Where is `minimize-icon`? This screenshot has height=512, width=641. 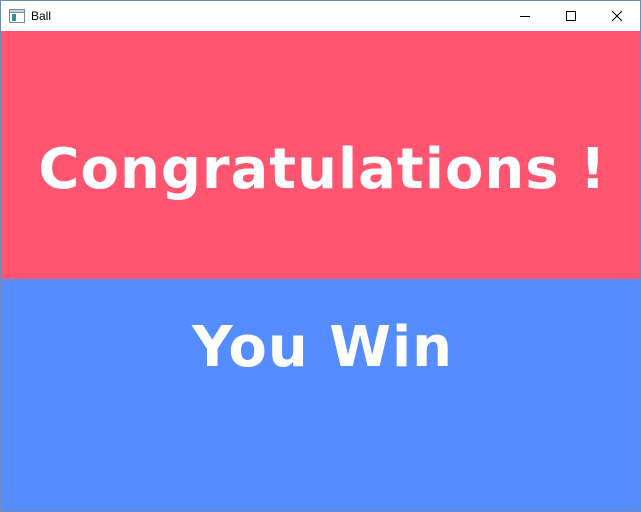 minimize-icon is located at coordinates (525, 16).